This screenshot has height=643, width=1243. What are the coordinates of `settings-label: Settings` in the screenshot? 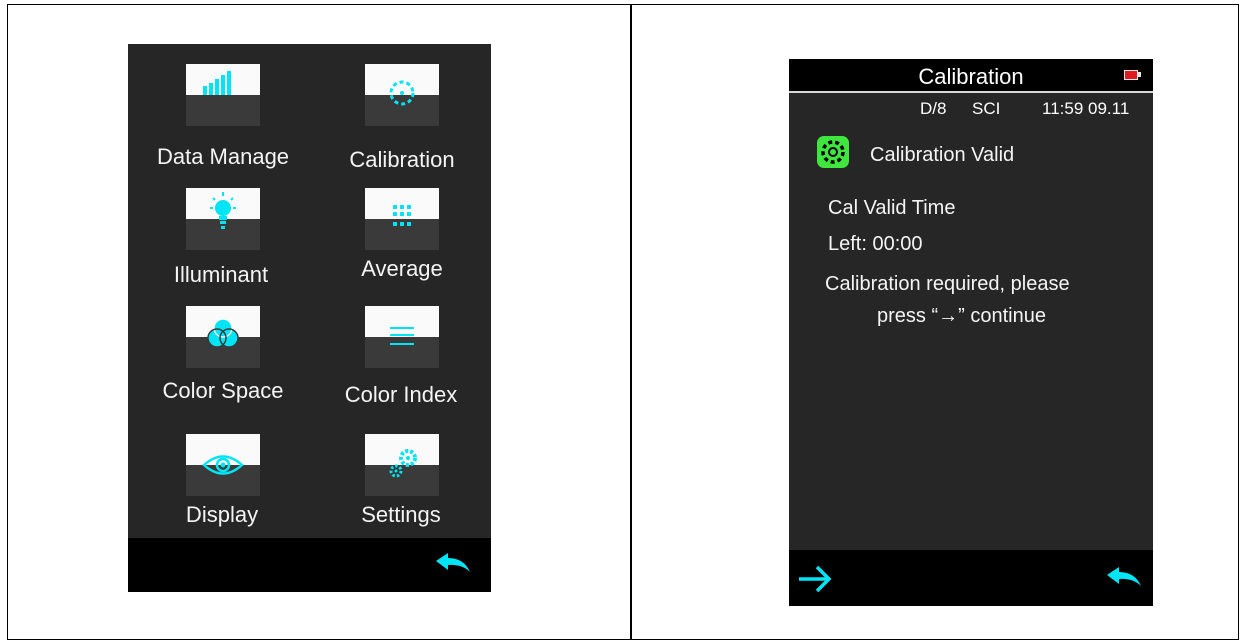 It's located at (401, 514).